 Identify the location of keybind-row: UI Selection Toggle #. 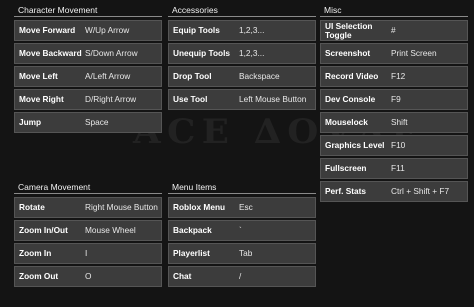
(394, 30).